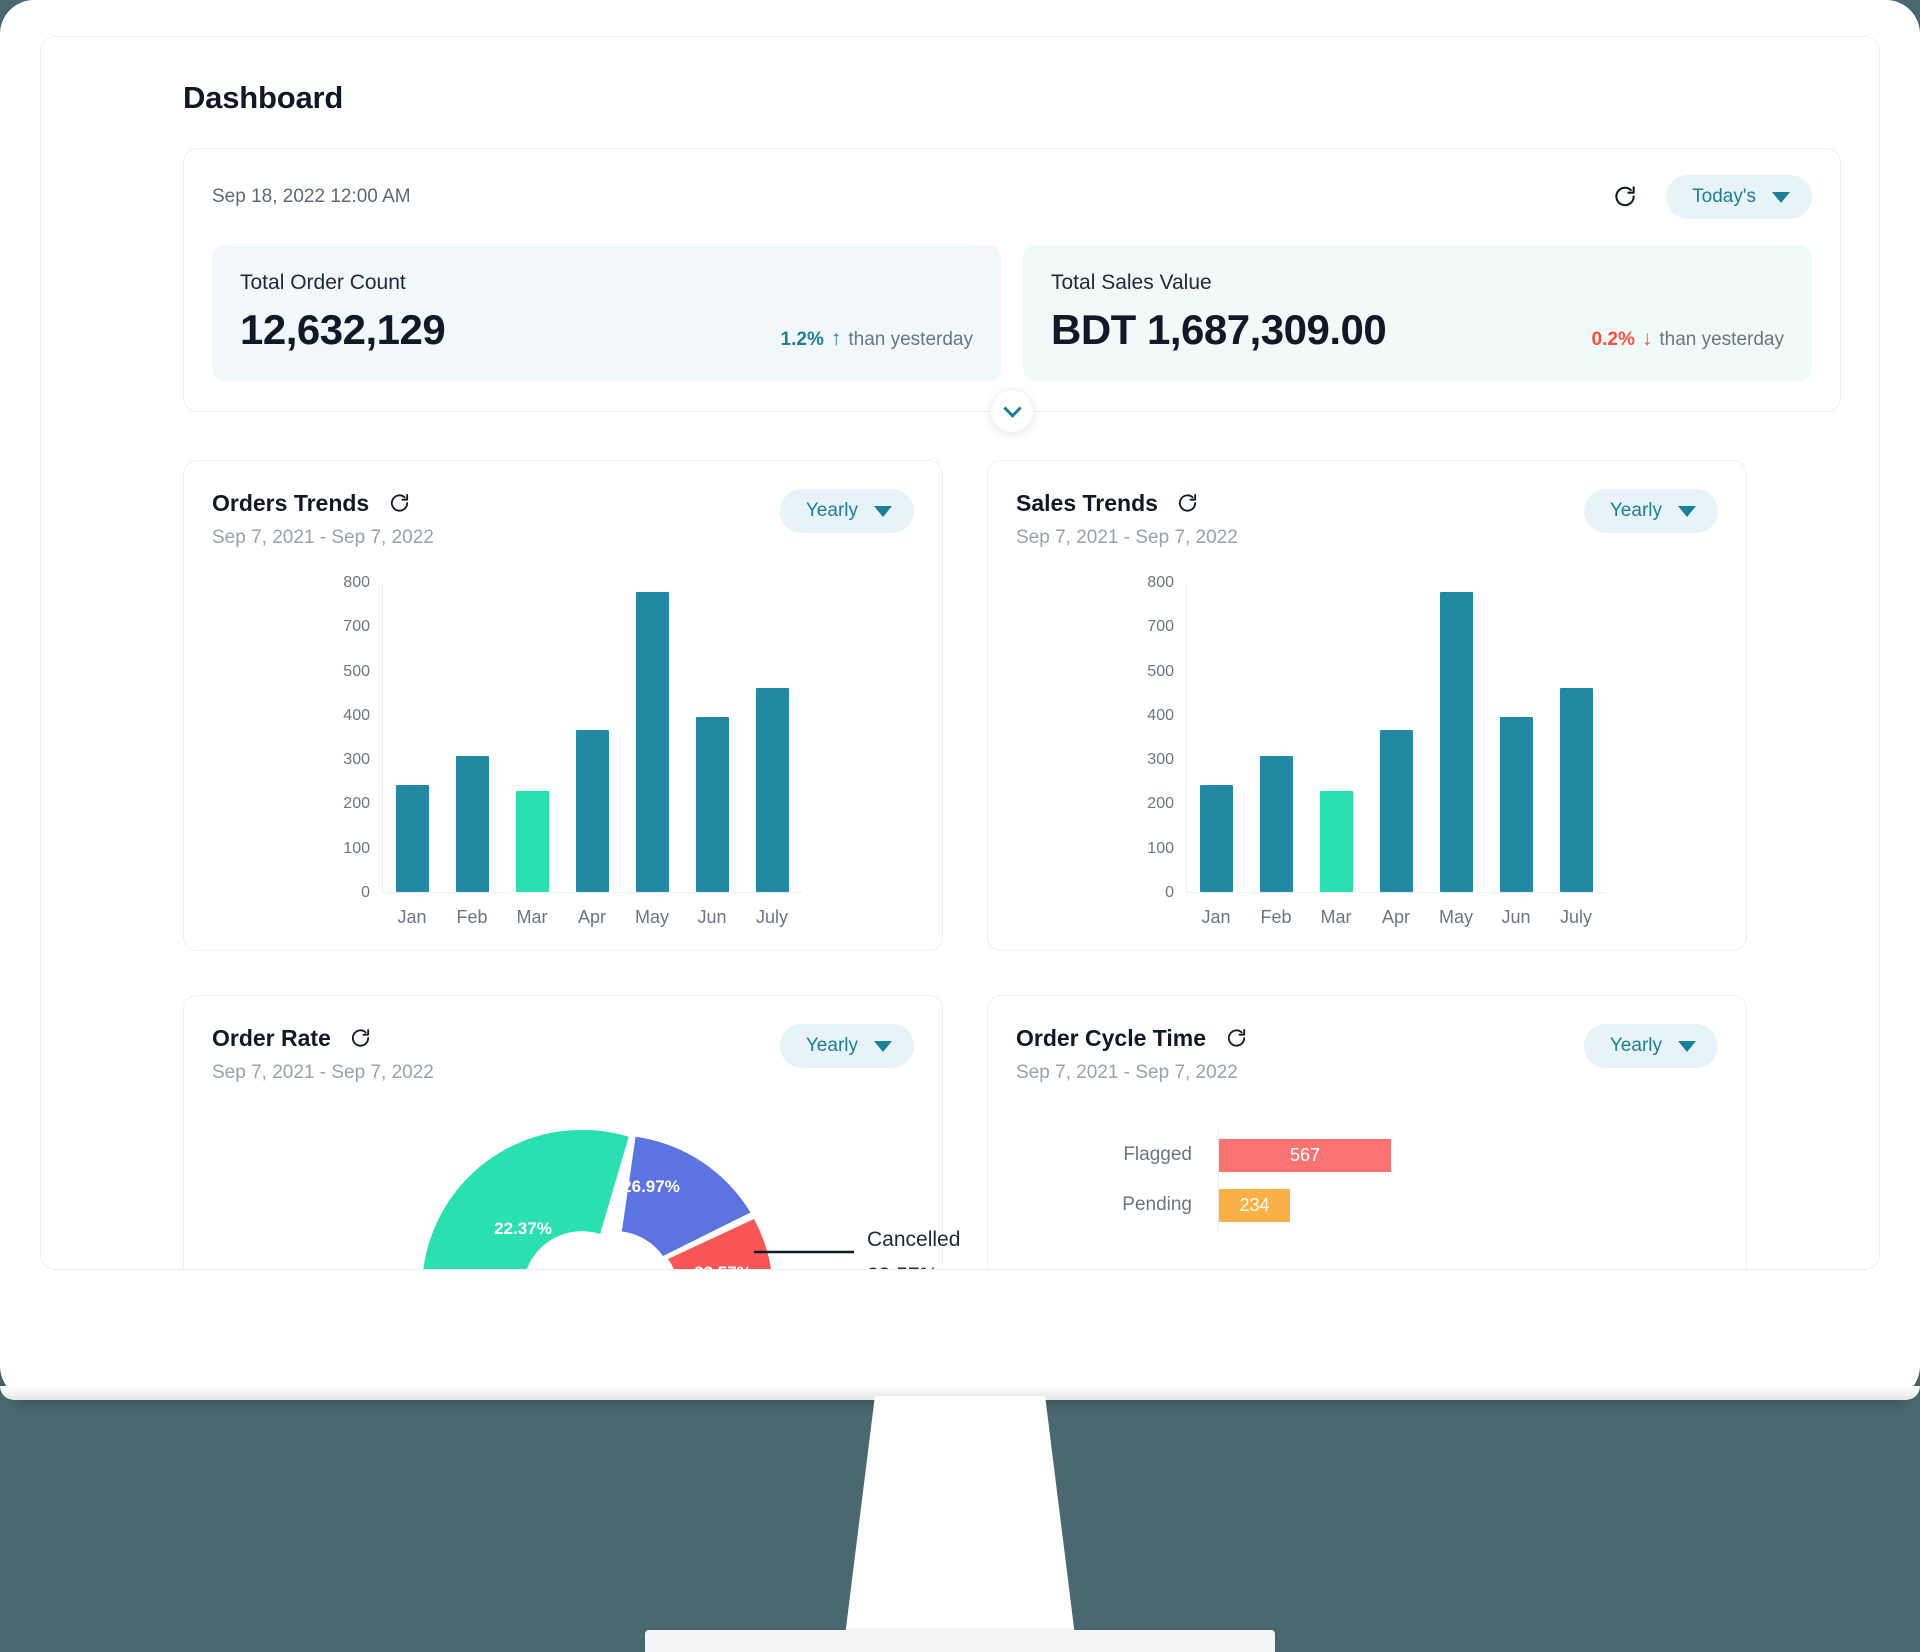  I want to click on y-axis-tick: 500, so click(356, 671).